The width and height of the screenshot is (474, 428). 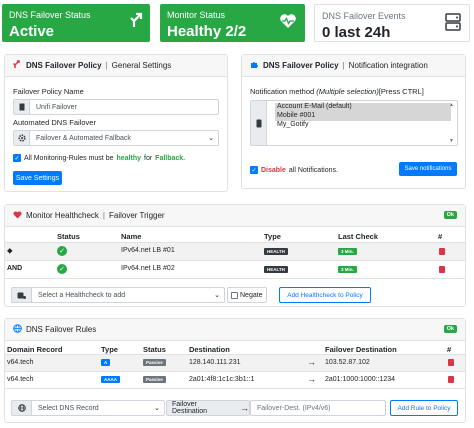 I want to click on failover-mode-value: Failover & Automated Fallback, so click(x=83, y=138).